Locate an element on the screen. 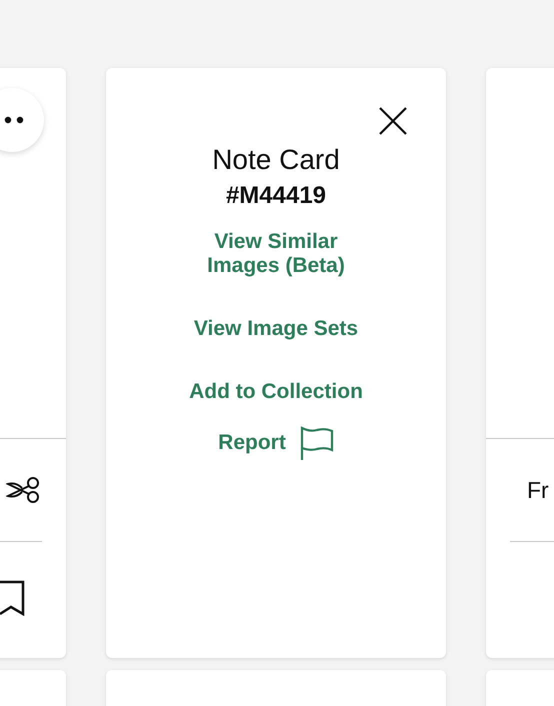 Image resolution: width=554 pixels, height=706 pixels. item-number: #M44419 is located at coordinates (276, 196).